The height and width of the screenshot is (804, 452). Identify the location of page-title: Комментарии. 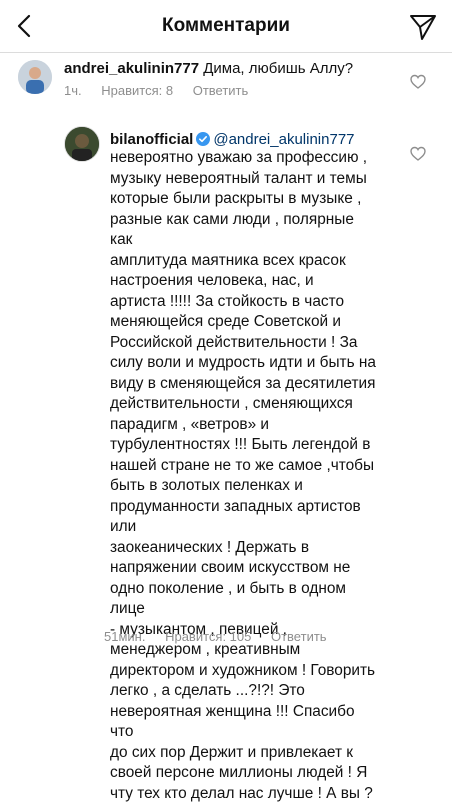
(226, 25).